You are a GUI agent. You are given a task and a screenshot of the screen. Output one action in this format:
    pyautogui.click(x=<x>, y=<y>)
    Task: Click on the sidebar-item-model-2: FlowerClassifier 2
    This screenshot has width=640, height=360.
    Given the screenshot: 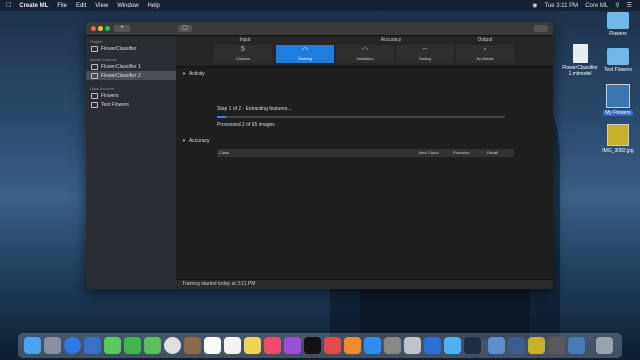 What is the action you would take?
    pyautogui.click(x=131, y=75)
    